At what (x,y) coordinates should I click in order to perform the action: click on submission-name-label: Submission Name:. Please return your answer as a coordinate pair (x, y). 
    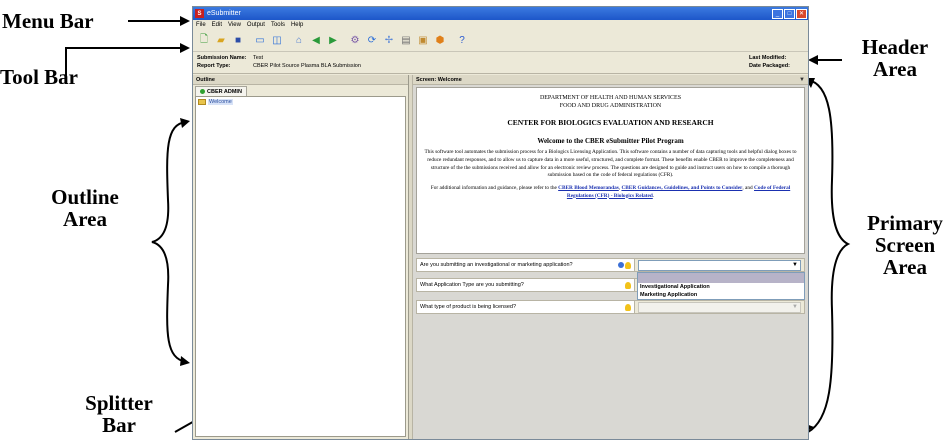
    Looking at the image, I should click on (222, 58).